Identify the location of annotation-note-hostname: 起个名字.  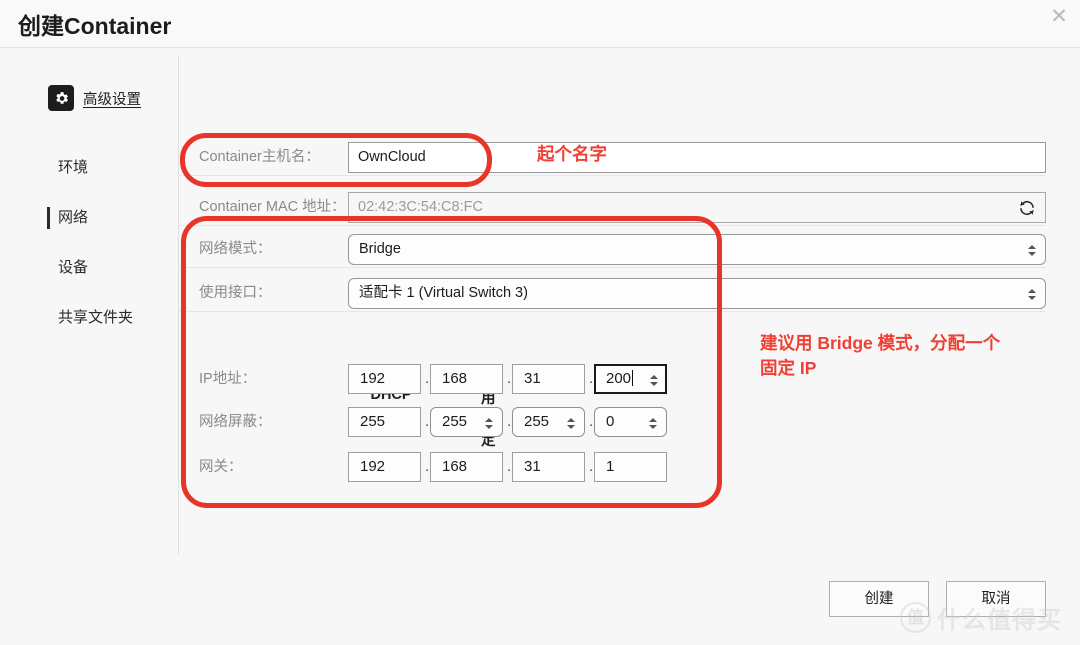
(572, 154).